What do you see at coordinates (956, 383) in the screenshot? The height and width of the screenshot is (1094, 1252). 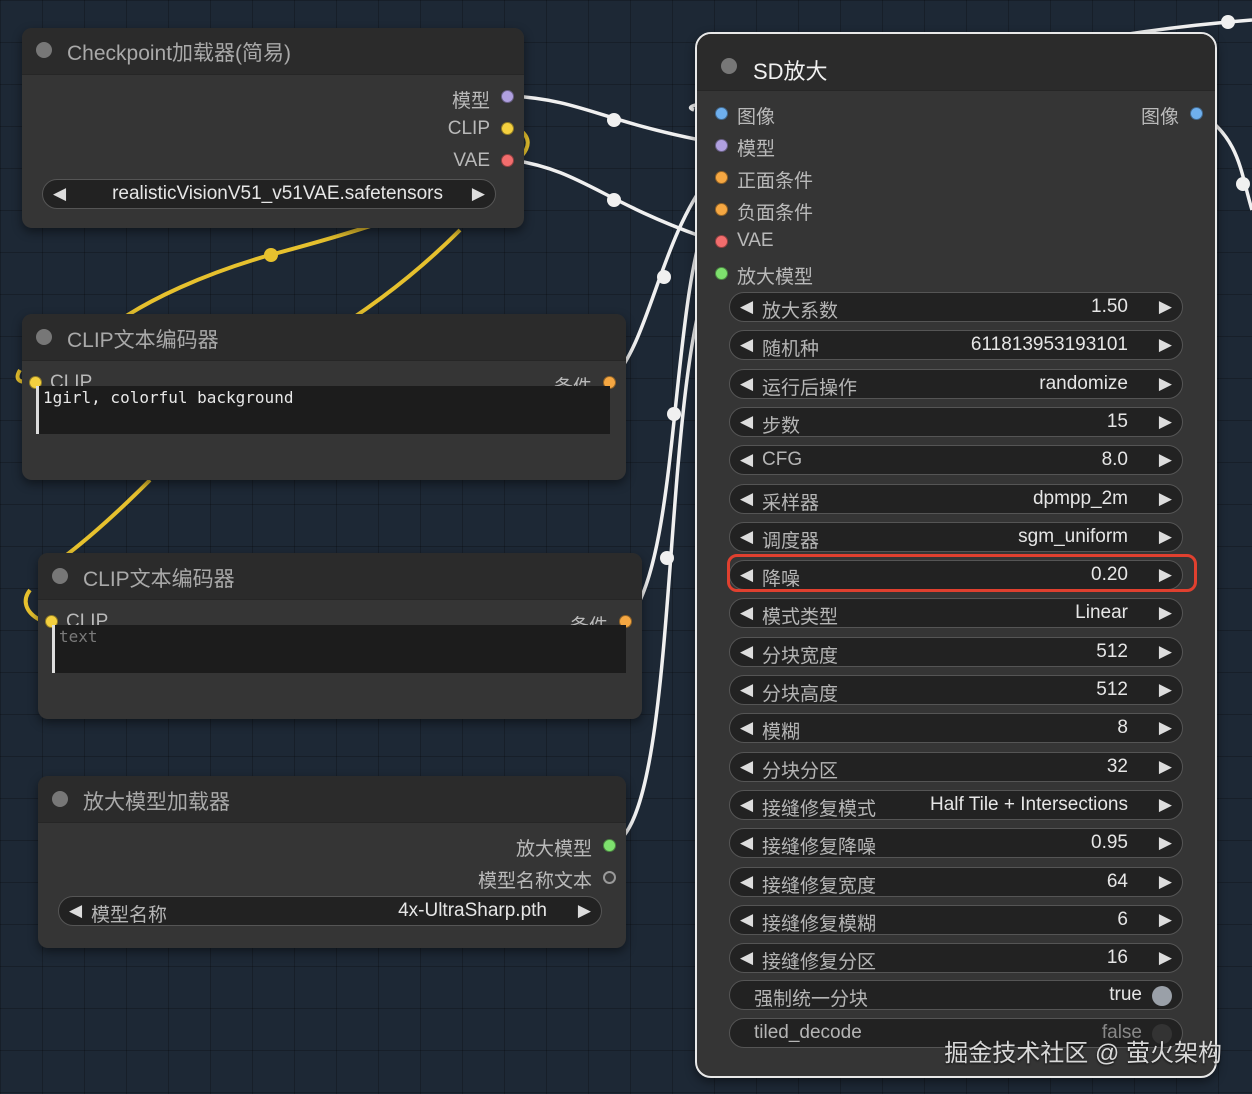 I see `widget-row: ◀ 运行后操作 randomize ▶` at bounding box center [956, 383].